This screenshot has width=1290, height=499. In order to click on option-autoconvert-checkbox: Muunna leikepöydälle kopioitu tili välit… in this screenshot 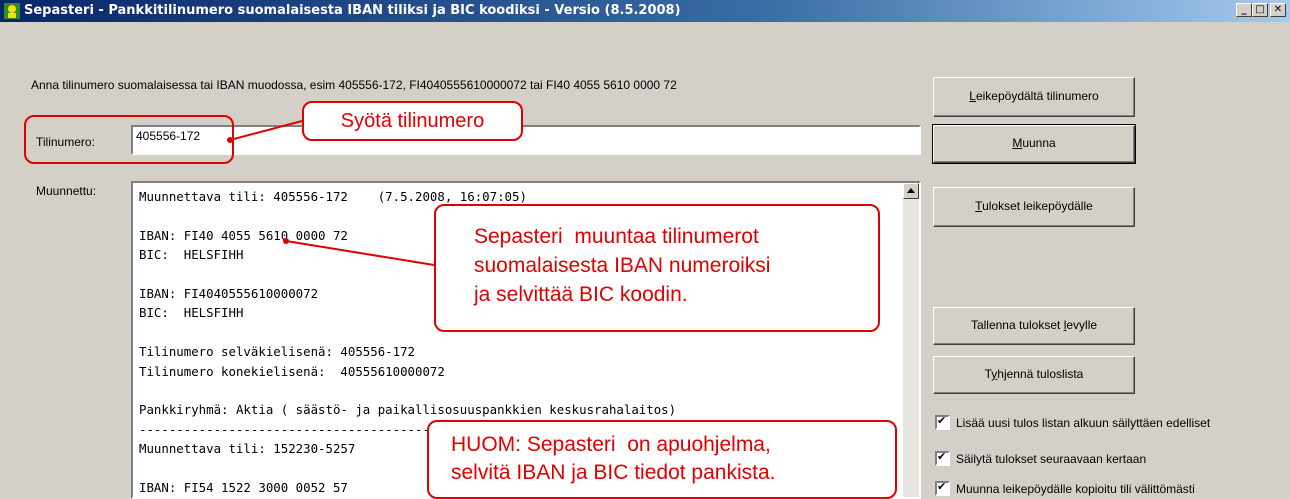, I will do `click(1065, 488)`.